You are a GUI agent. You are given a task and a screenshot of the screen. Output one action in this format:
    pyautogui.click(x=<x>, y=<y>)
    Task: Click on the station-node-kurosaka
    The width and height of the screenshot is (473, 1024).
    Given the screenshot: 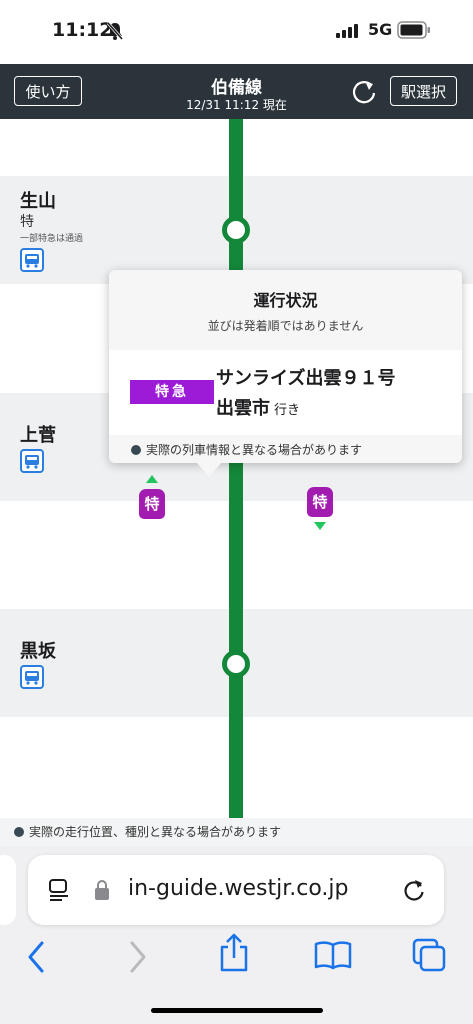 What is the action you would take?
    pyautogui.click(x=236, y=664)
    